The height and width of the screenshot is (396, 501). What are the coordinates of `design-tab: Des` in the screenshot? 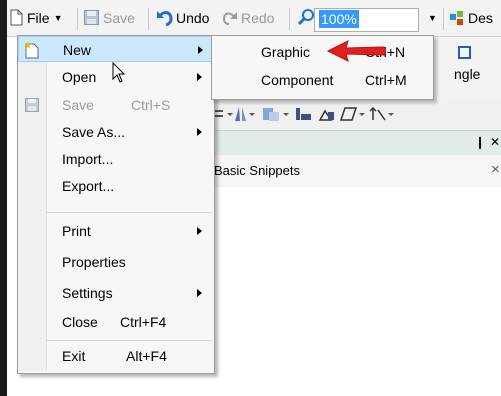 It's located at (480, 18).